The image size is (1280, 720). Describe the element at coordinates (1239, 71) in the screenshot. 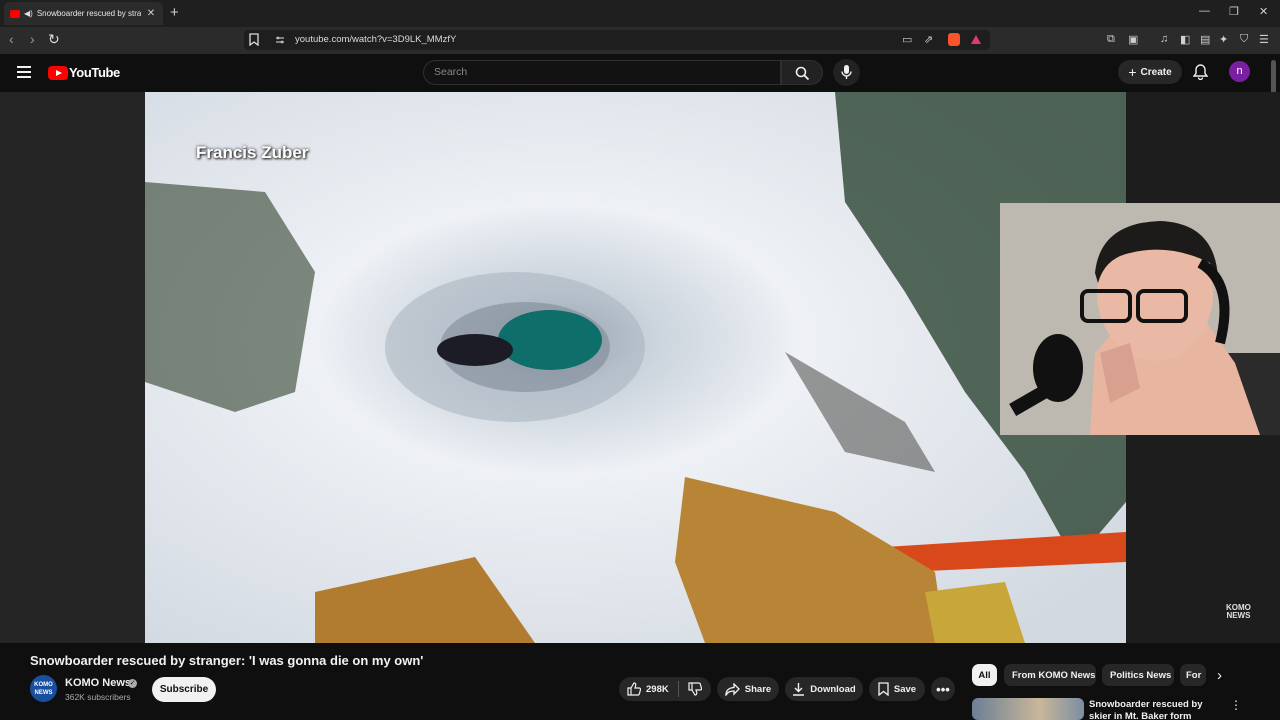

I see `account-avatar: n` at that location.